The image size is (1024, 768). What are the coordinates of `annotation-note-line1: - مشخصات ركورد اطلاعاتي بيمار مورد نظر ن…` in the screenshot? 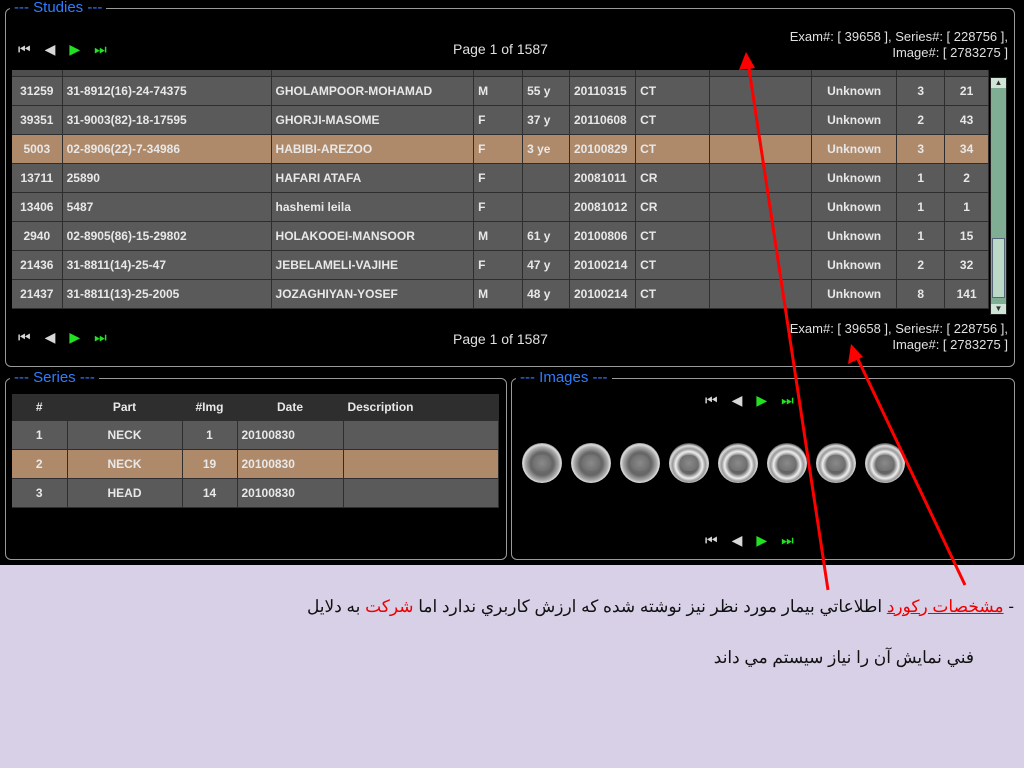 It's located at (660, 607).